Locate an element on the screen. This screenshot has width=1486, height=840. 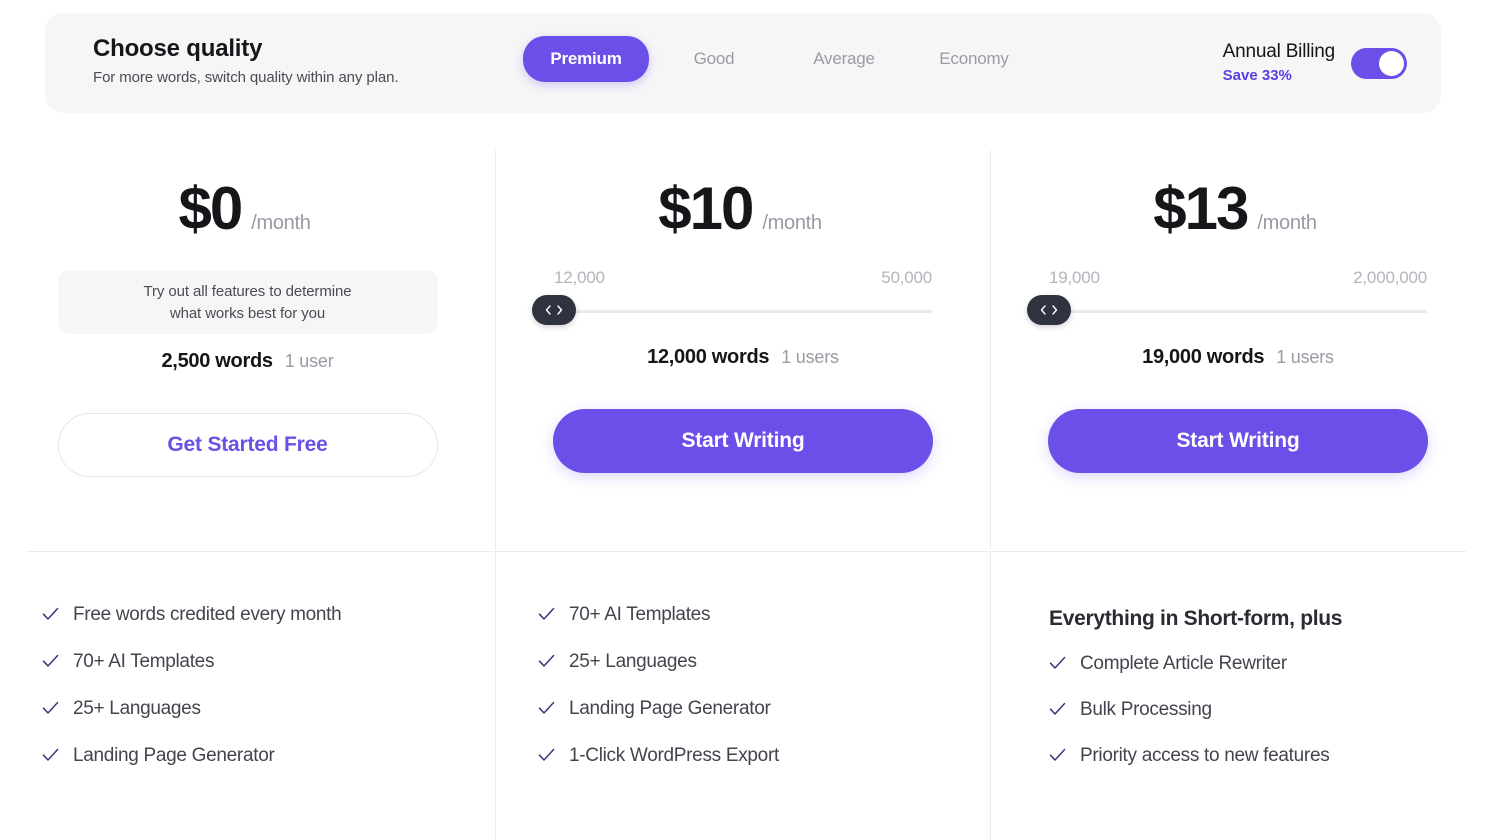
price-row: $0 /month is located at coordinates (244, 209).